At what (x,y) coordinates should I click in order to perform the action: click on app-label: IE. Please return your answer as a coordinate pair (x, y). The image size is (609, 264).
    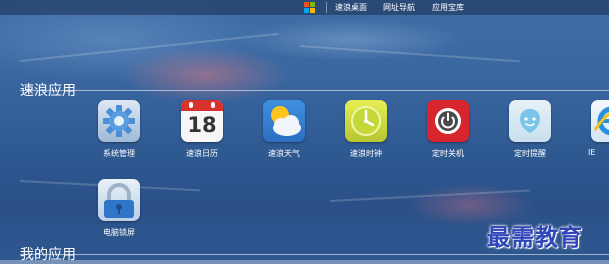
    Looking at the image, I should click on (592, 152).